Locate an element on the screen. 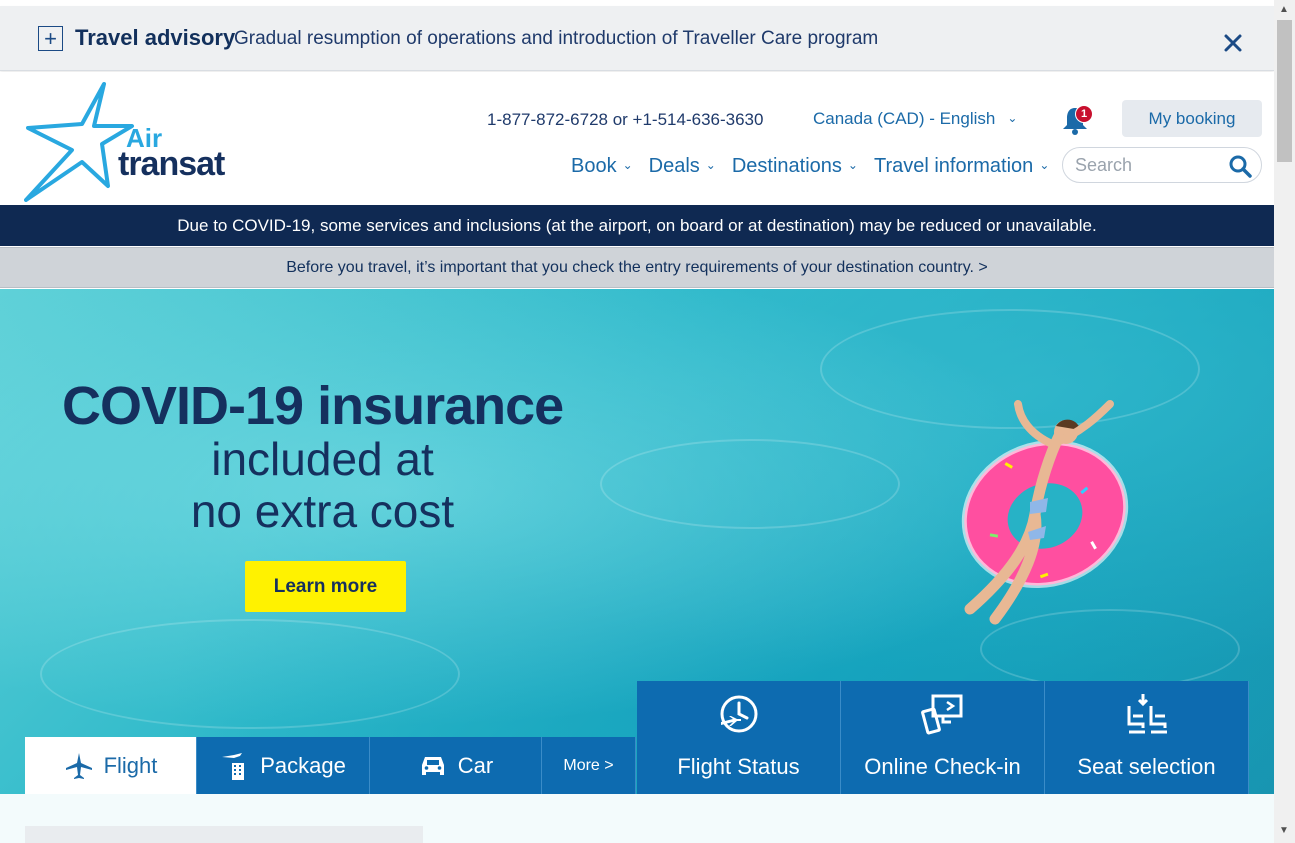 The width and height of the screenshot is (1295, 843). checkin-icon is located at coordinates (941, 714).